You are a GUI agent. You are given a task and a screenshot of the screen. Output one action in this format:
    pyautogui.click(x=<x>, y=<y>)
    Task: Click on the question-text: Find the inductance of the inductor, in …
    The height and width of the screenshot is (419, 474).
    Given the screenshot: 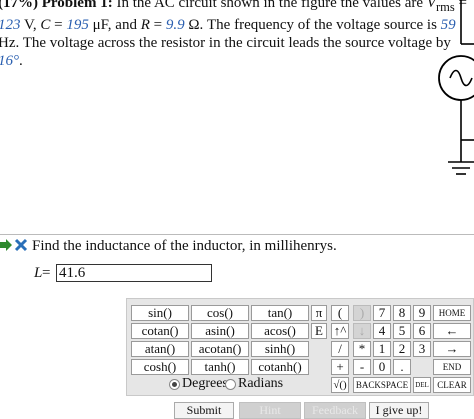 What is the action you would take?
    pyautogui.click(x=184, y=246)
    